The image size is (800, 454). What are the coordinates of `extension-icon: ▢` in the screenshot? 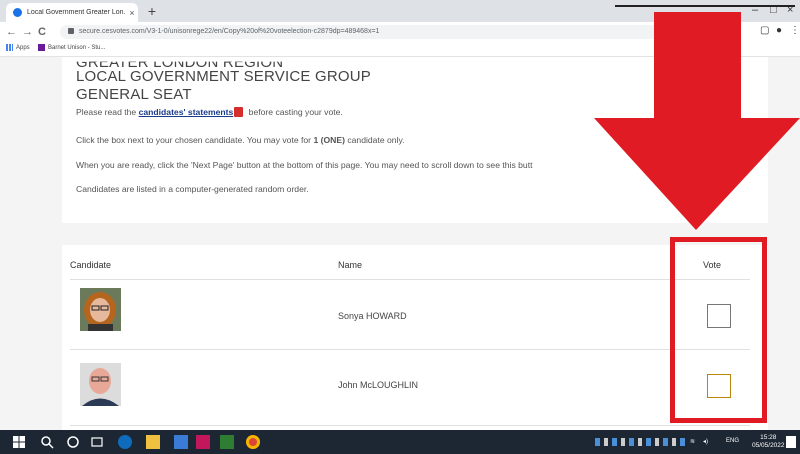 It's located at (764, 30).